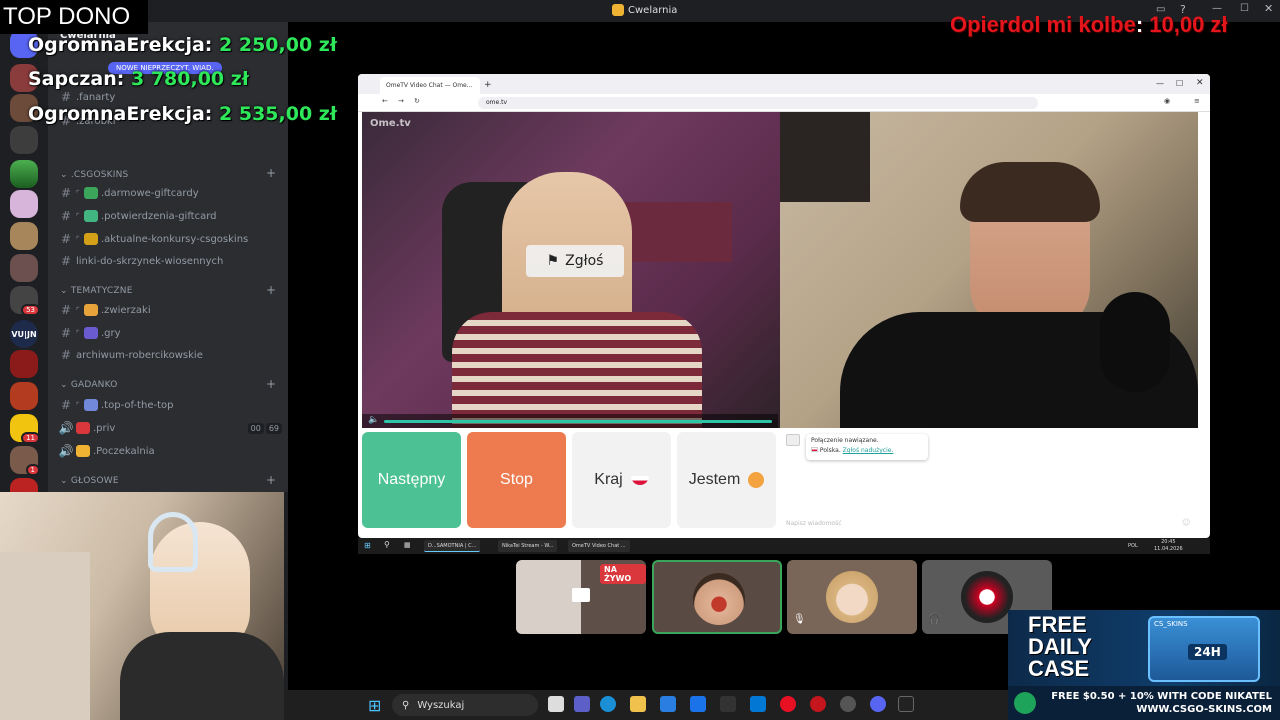 This screenshot has height=720, width=1280. What do you see at coordinates (1161, 696) in the screenshot?
I see `promo-text: FREE $0.50 + 10% WITH CODE NIKATEL` at bounding box center [1161, 696].